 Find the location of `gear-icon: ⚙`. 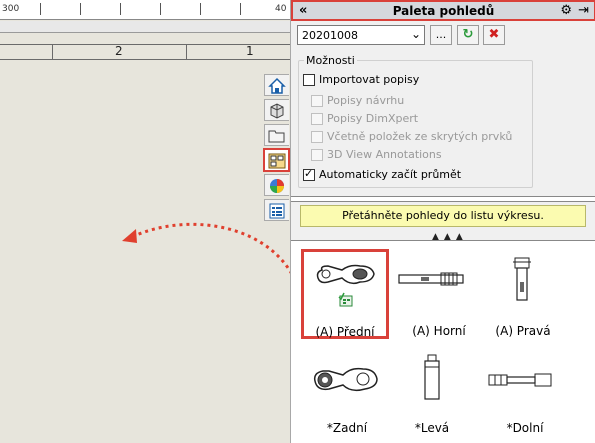

gear-icon: ⚙ is located at coordinates (566, 10).